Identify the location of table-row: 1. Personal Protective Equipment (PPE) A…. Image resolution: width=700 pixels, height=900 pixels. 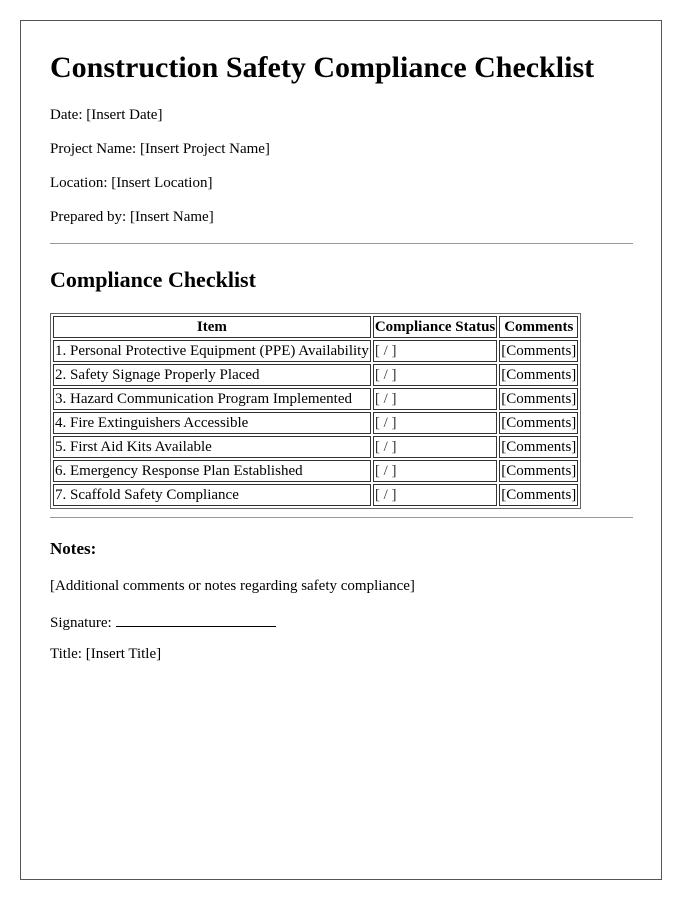
(316, 351).